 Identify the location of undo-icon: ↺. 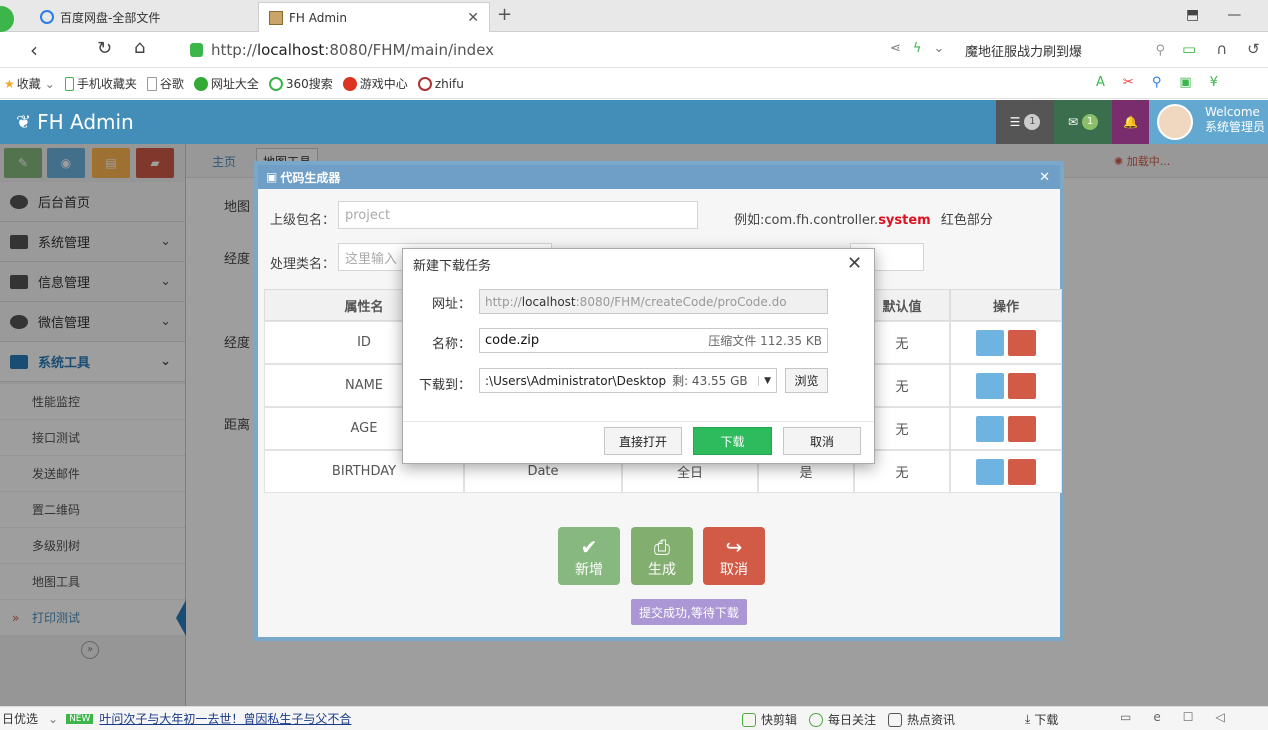
(1253, 49).